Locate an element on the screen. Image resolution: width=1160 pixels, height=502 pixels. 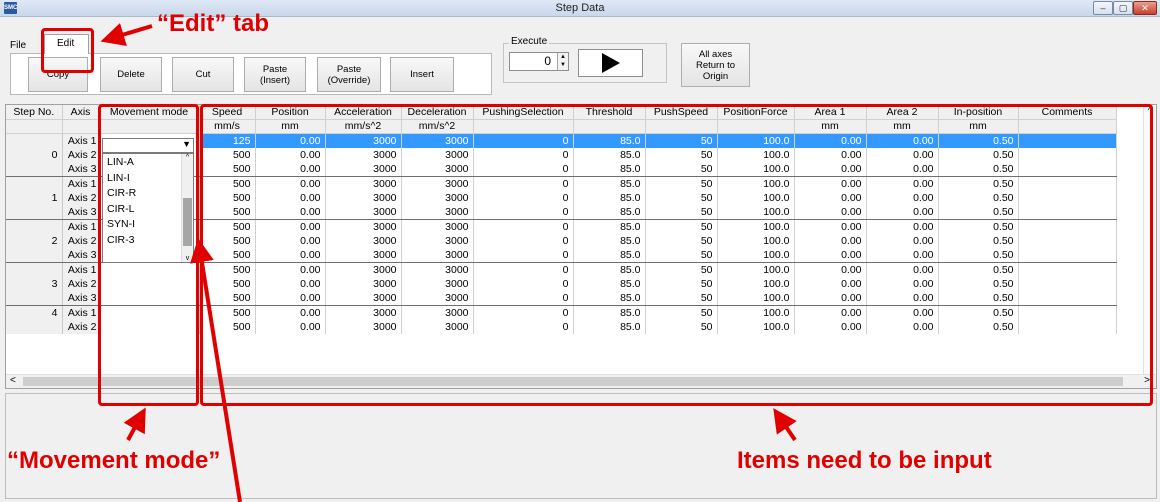
execute-play-button is located at coordinates (610, 63).